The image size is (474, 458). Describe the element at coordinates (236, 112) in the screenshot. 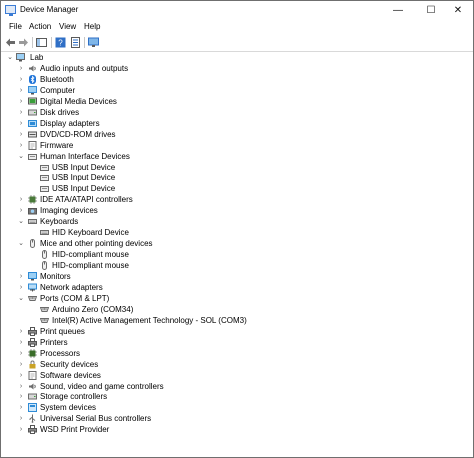

I see `tree-item: › Disk drives` at that location.